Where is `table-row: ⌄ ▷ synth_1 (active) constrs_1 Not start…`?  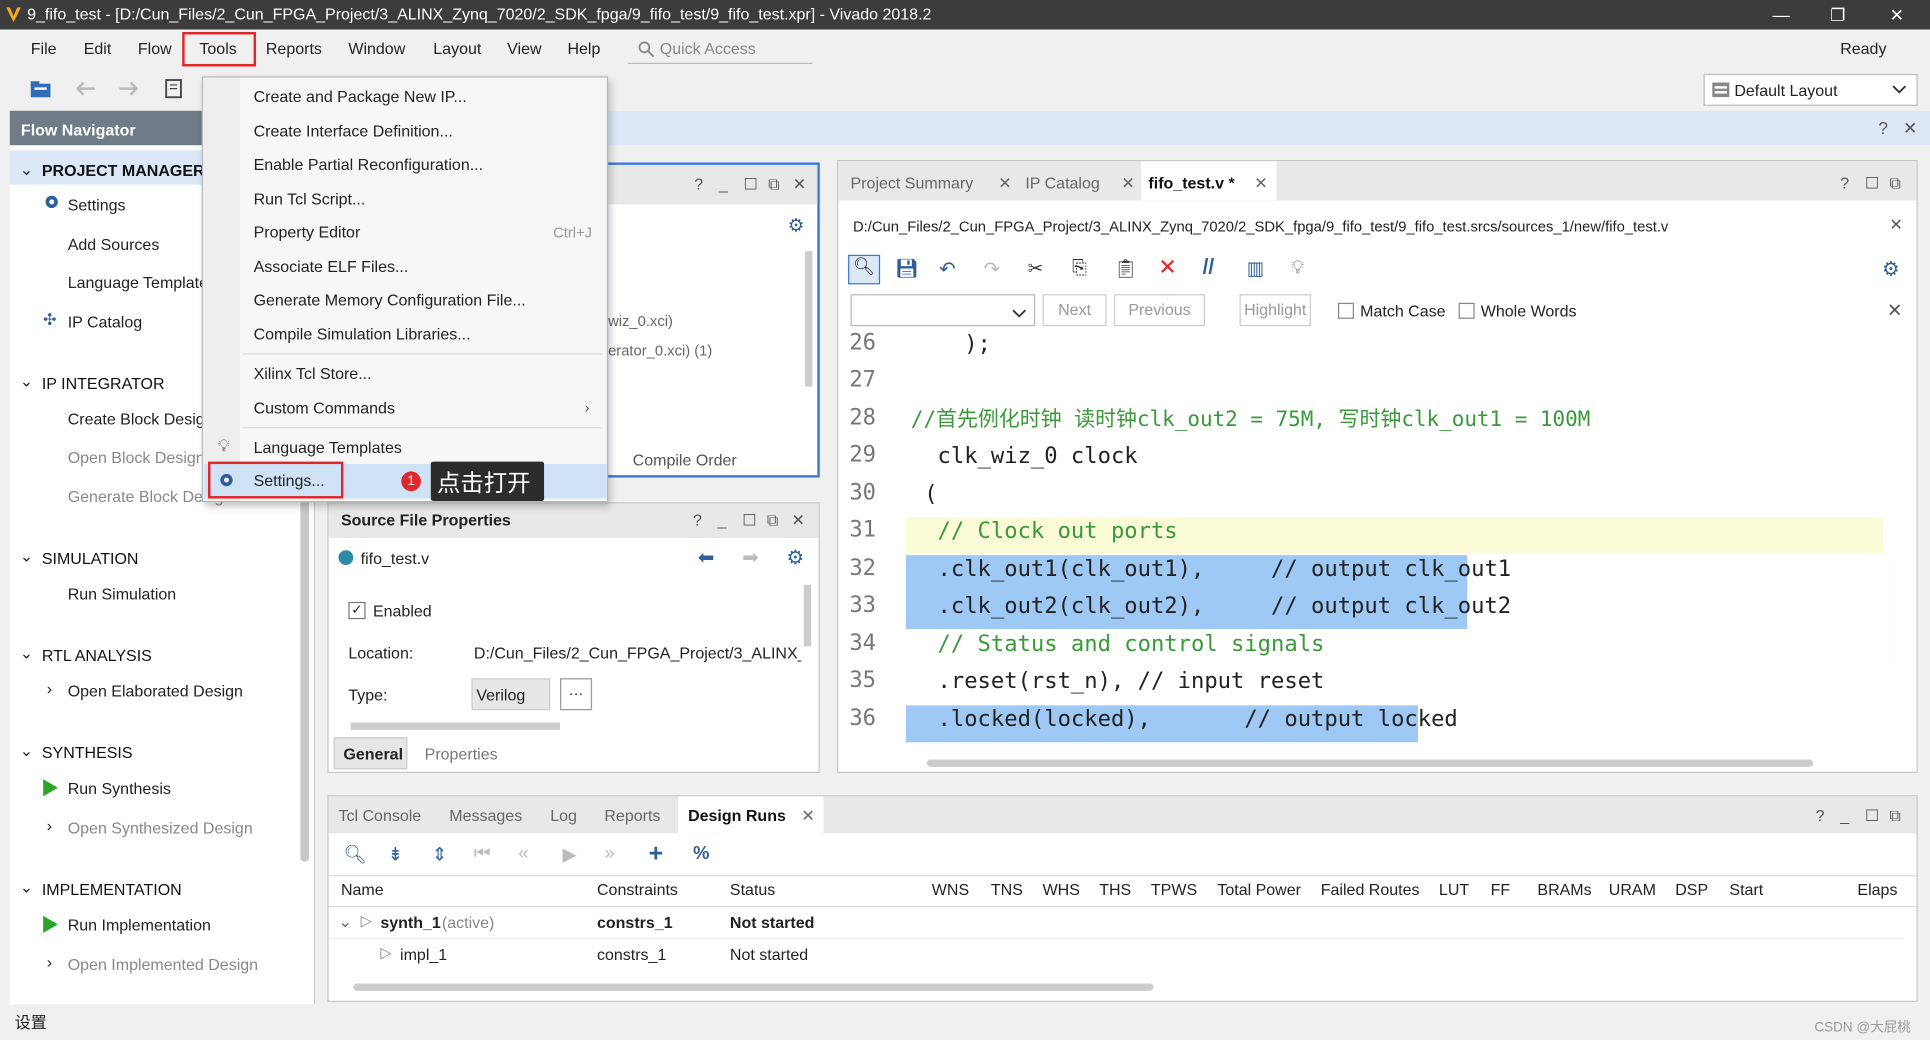 table-row: ⌄ ▷ synth_1 (active) constrs_1 Not start… is located at coordinates (1117, 922).